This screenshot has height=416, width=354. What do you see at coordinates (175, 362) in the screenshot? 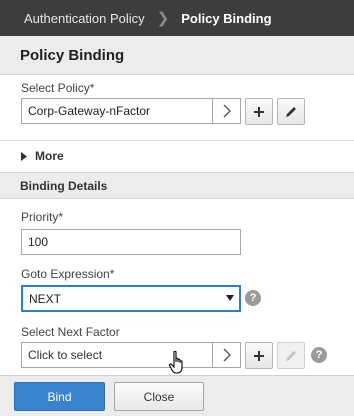
I see `hand-cursor-icon` at bounding box center [175, 362].